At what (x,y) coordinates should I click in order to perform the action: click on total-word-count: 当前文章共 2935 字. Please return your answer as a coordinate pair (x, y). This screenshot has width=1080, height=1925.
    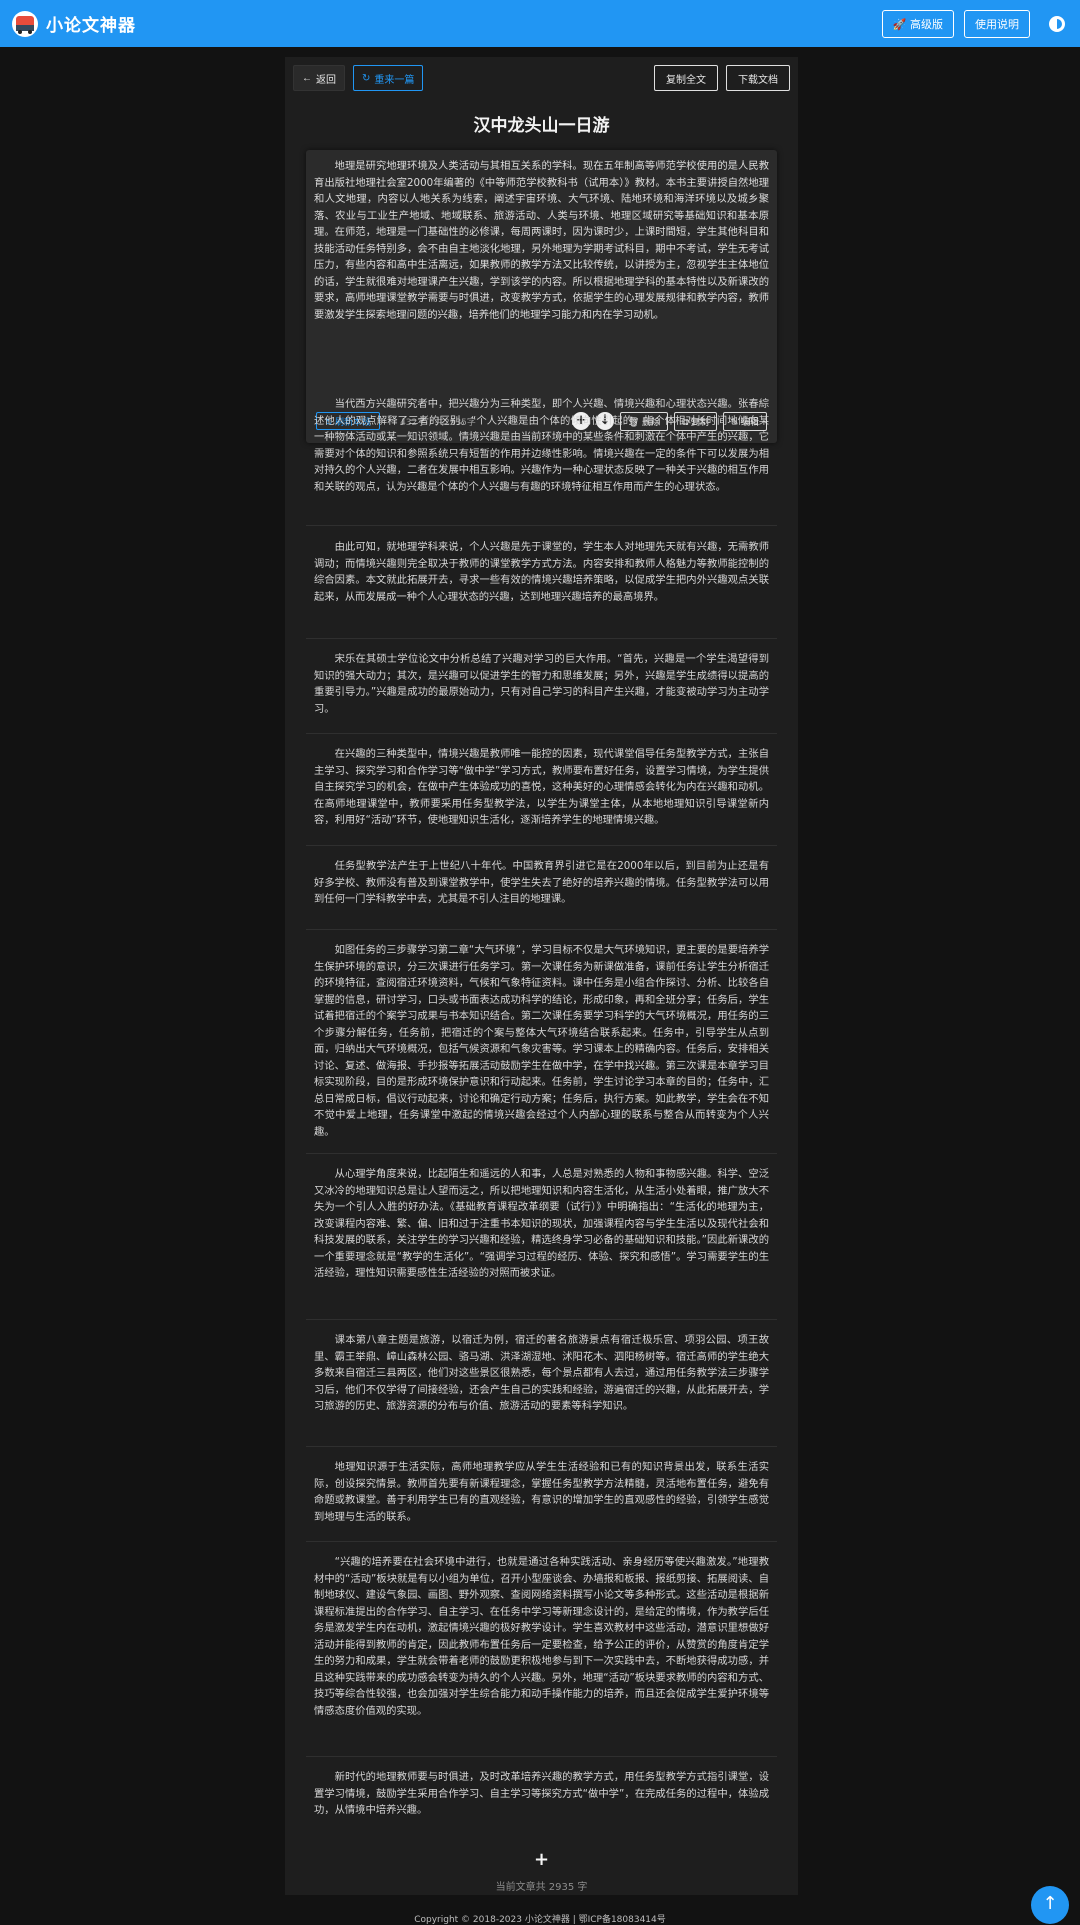
    Looking at the image, I should click on (541, 1887).